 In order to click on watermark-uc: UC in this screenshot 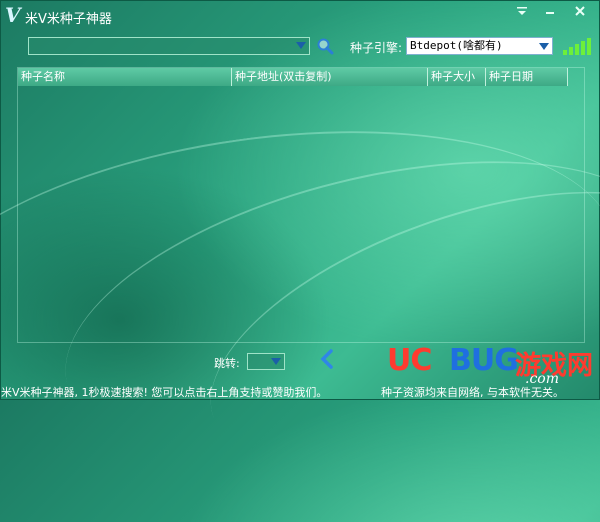, I will do `click(409, 360)`.